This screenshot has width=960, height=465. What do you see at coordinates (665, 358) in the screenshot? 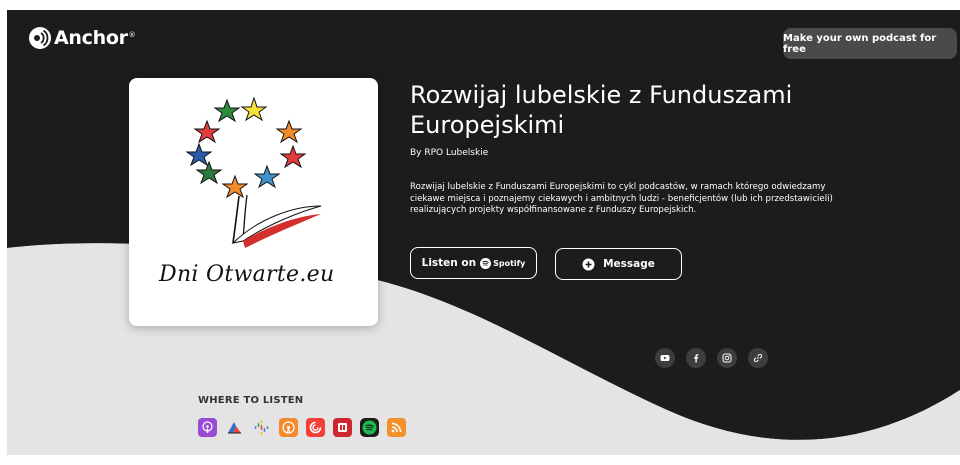
I see `youtube-icon` at bounding box center [665, 358].